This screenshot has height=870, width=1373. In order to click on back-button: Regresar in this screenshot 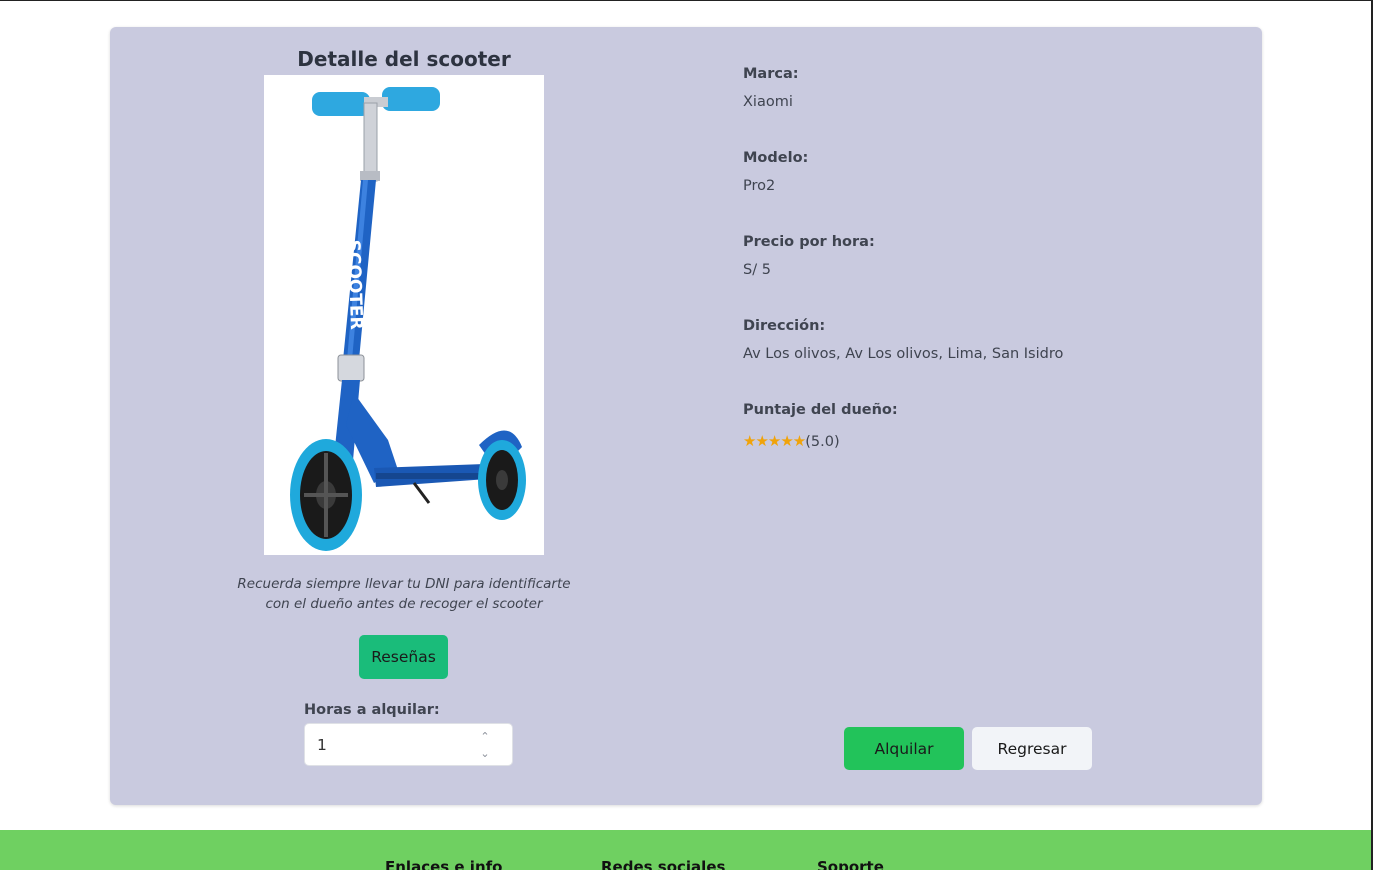, I will do `click(1032, 748)`.